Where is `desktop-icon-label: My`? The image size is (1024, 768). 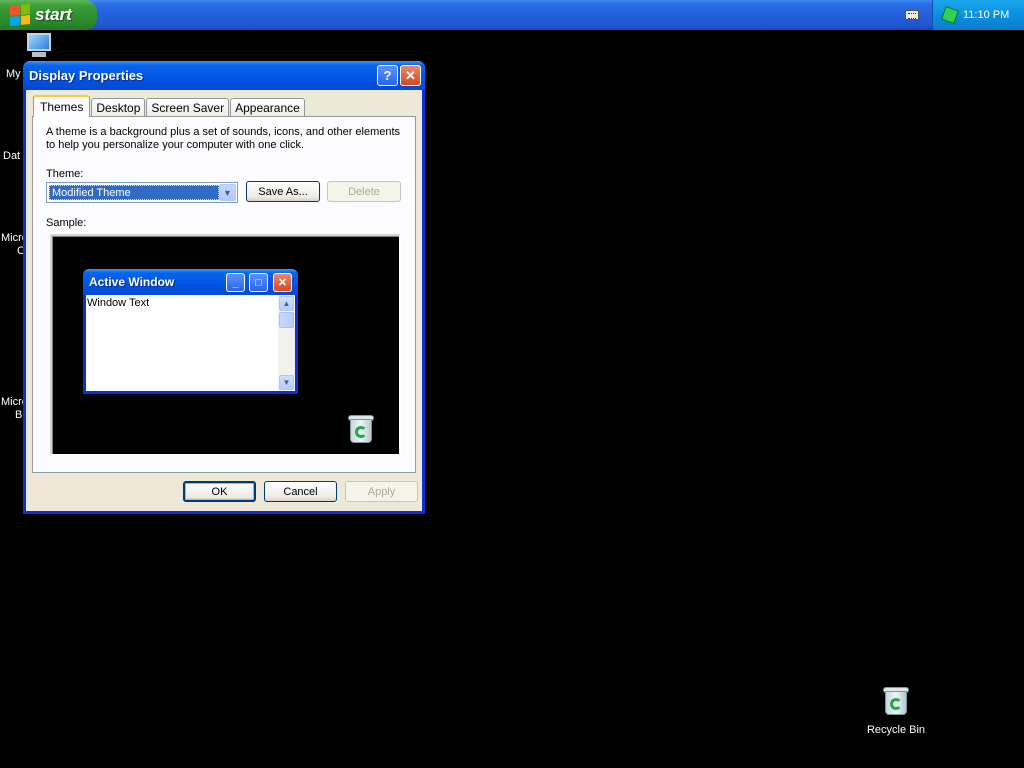 desktop-icon-label: My is located at coordinates (13, 74).